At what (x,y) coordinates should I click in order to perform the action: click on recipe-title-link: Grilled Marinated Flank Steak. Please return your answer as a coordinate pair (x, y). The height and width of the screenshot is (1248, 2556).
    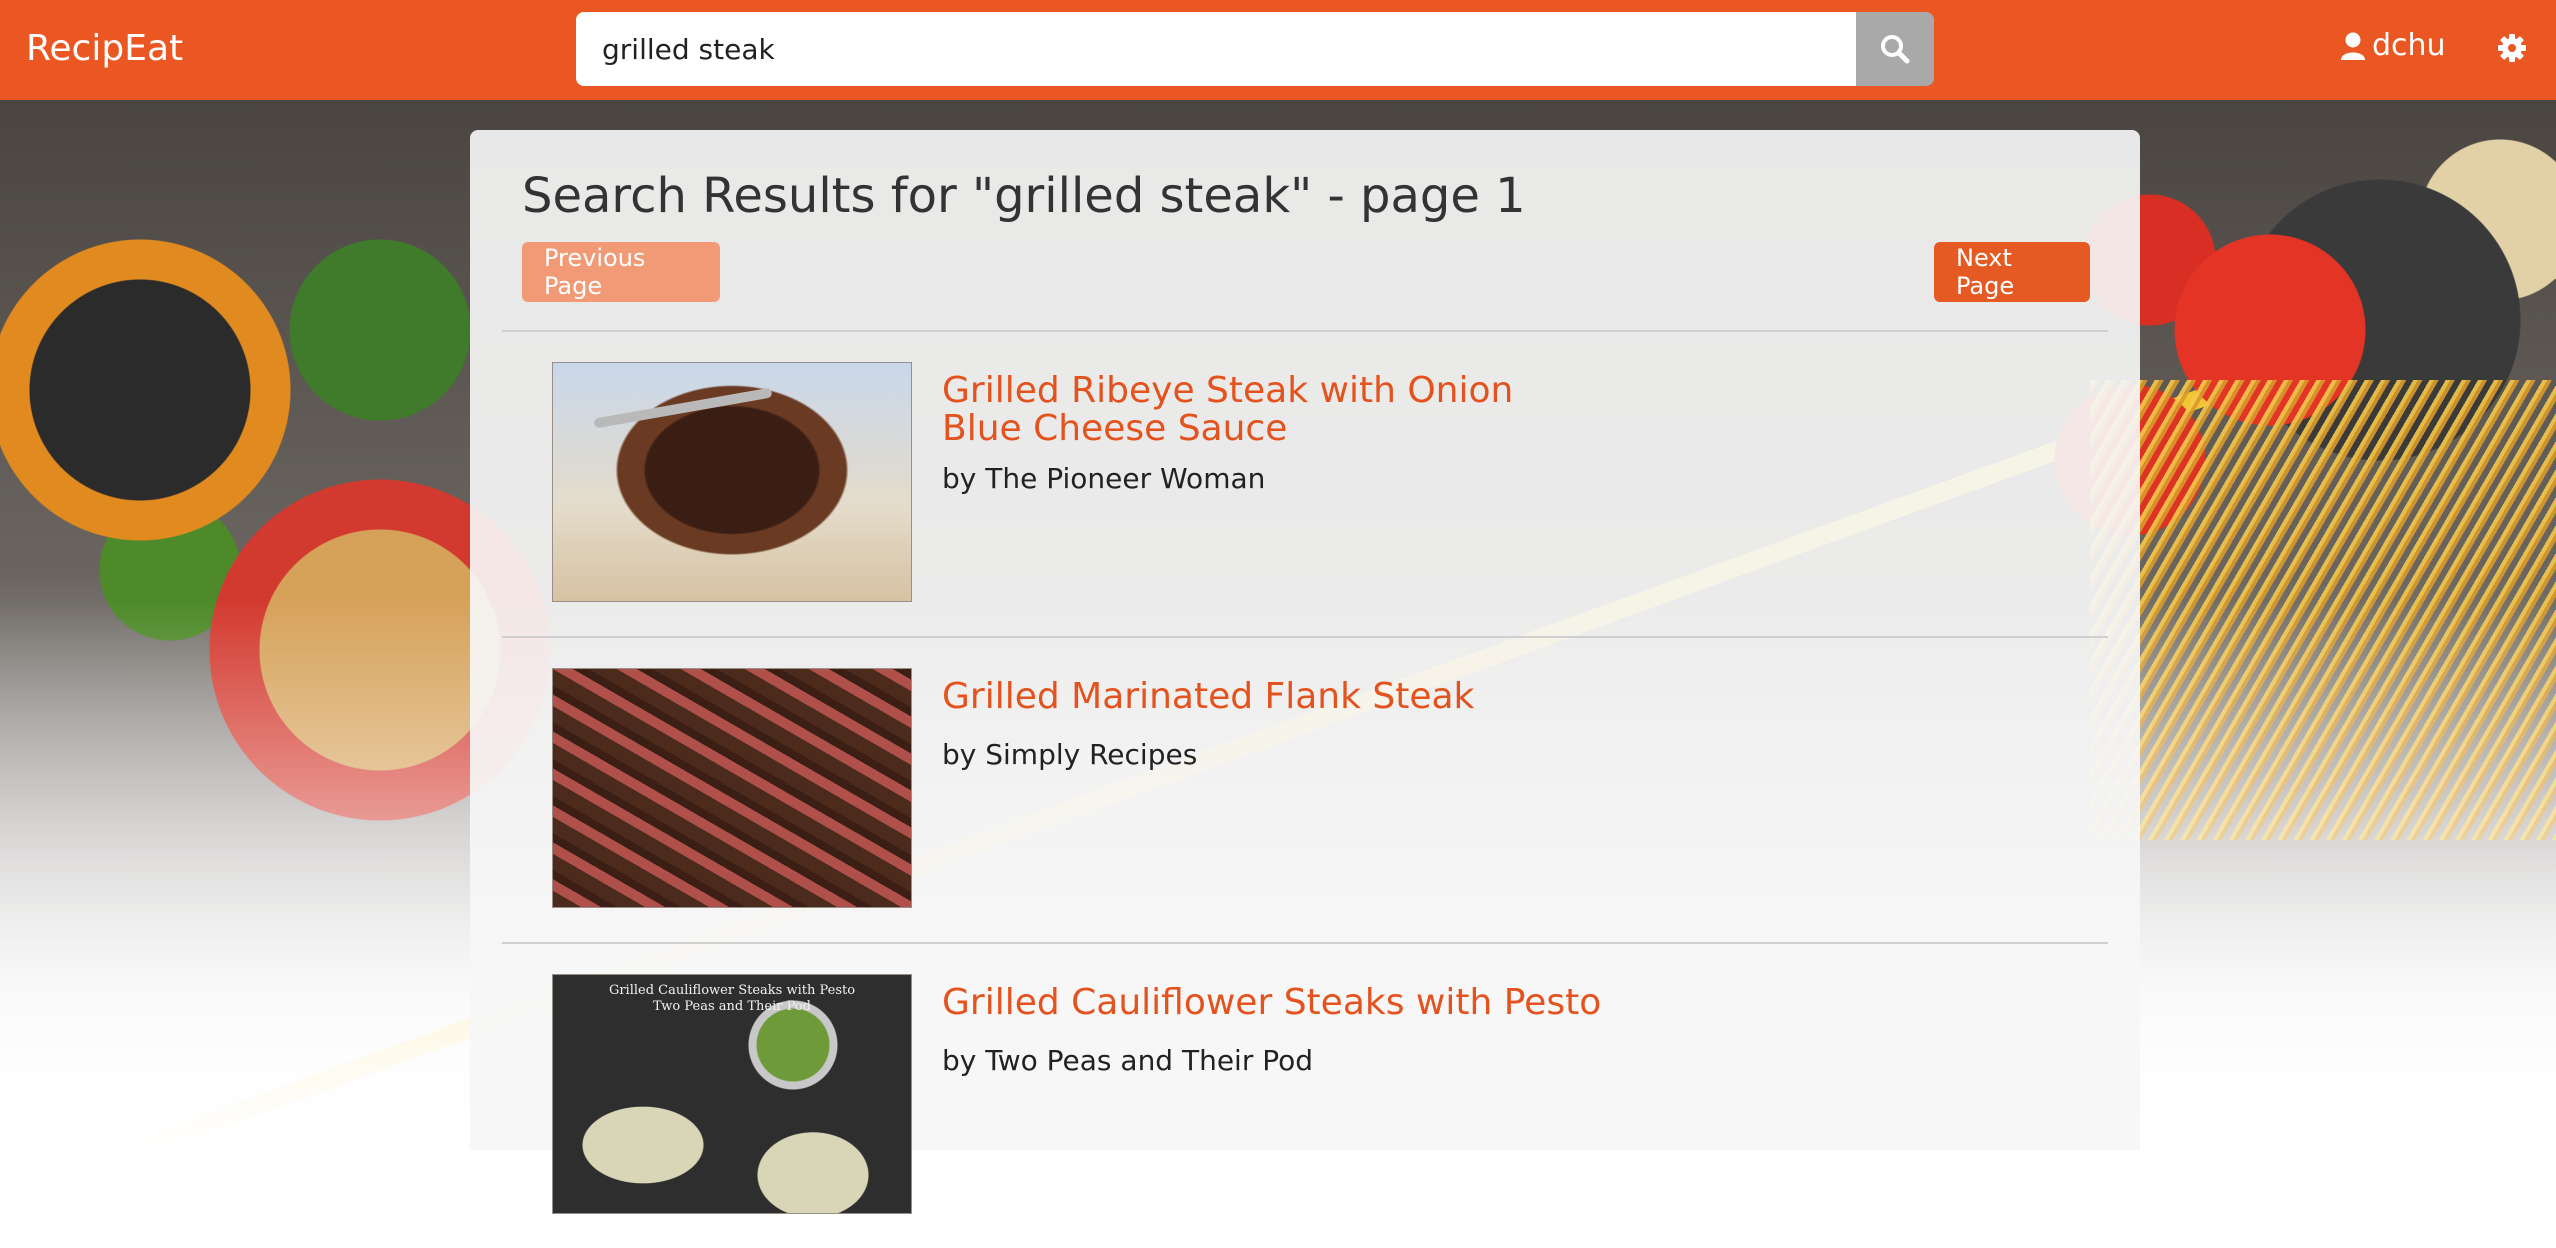
    Looking at the image, I should click on (1272, 697).